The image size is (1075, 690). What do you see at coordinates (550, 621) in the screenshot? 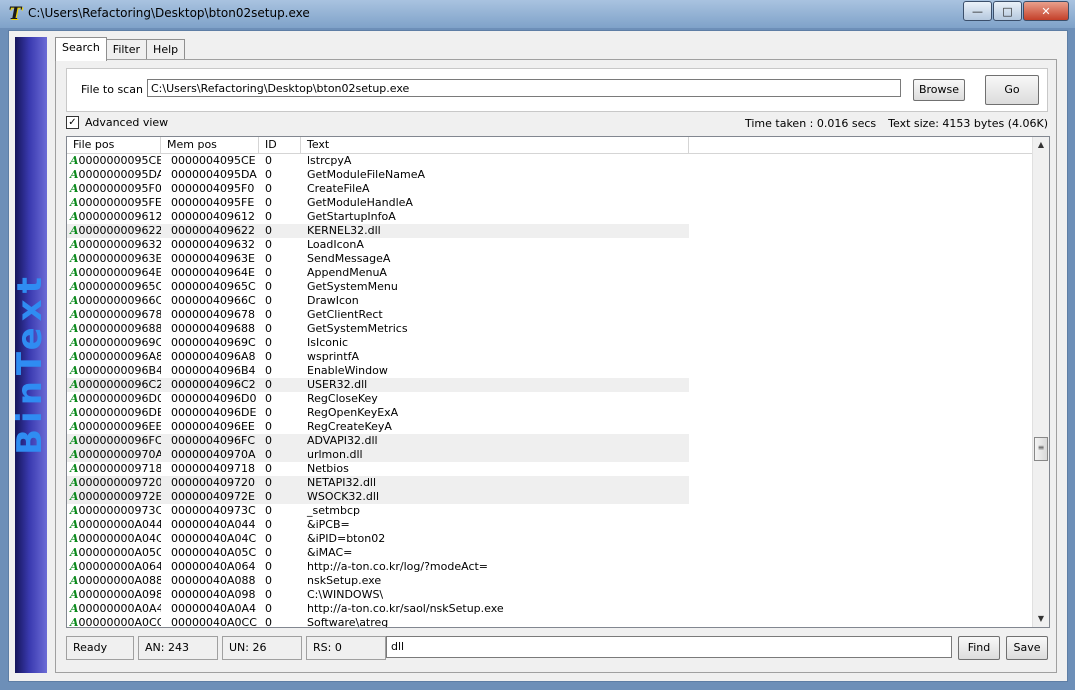
I see `table-row: A 00000000A0CC 00000040A0CC 0 Software\atreg` at bounding box center [550, 621].